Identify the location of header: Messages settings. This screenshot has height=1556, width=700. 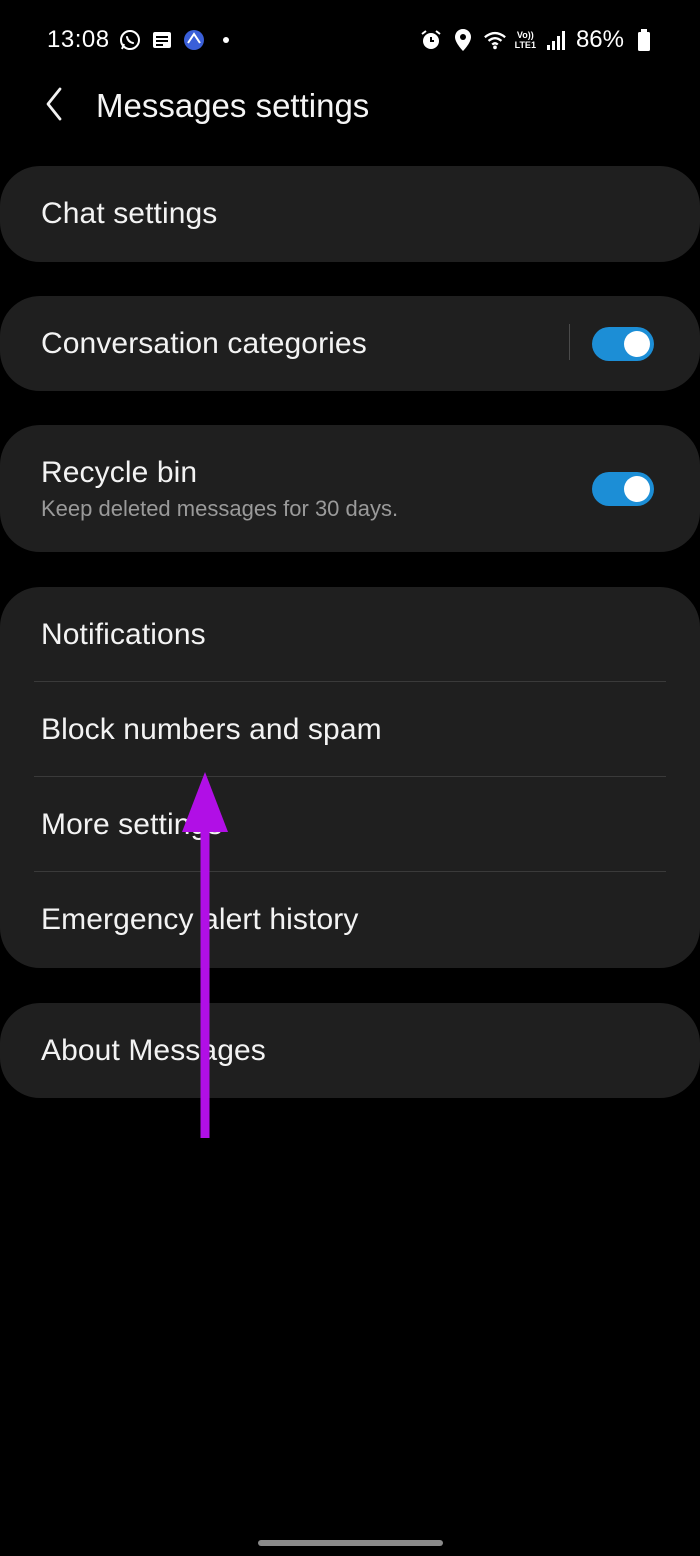
(350, 108).